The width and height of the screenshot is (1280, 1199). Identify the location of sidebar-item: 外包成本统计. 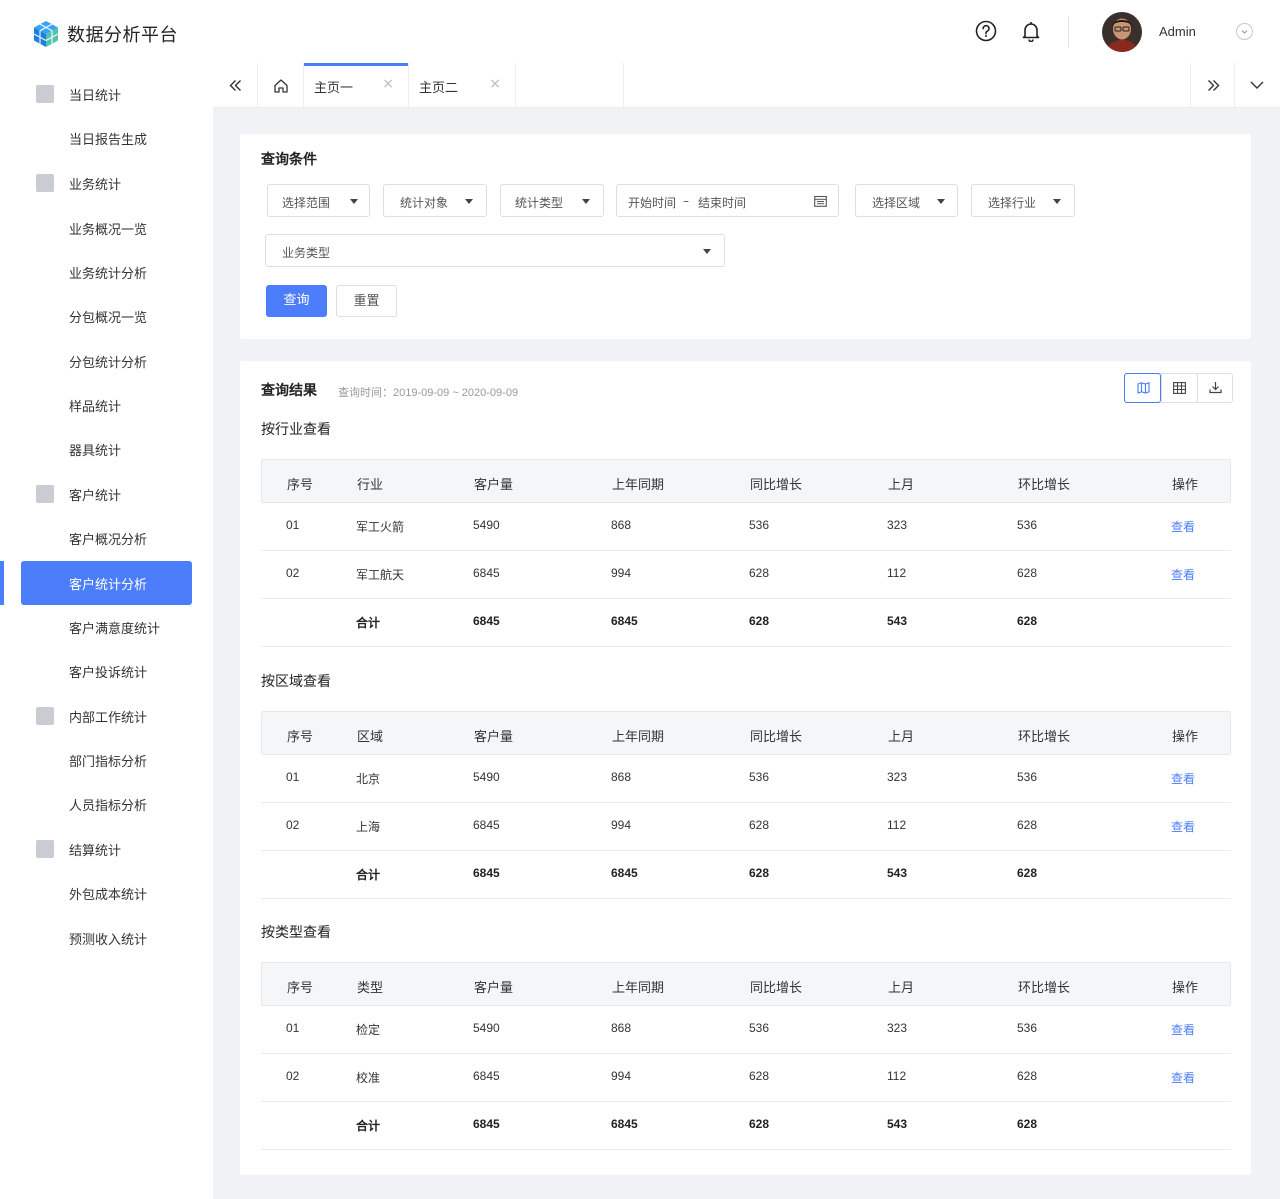
(106, 893).